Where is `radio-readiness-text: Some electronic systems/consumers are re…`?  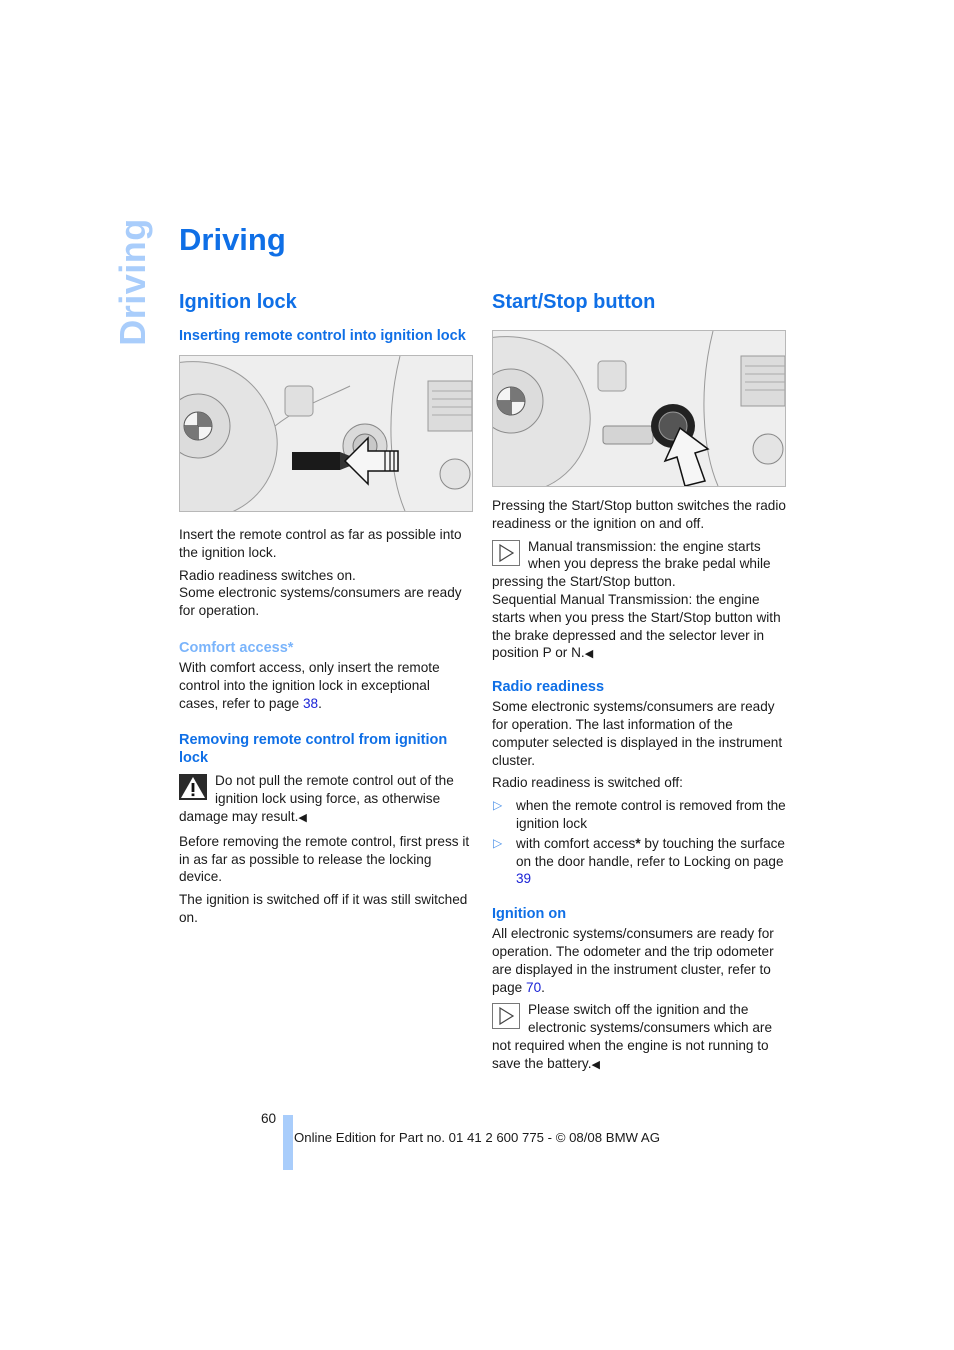
radio-readiness-text: Some electronic systems/consumers are re… is located at coordinates (637, 733).